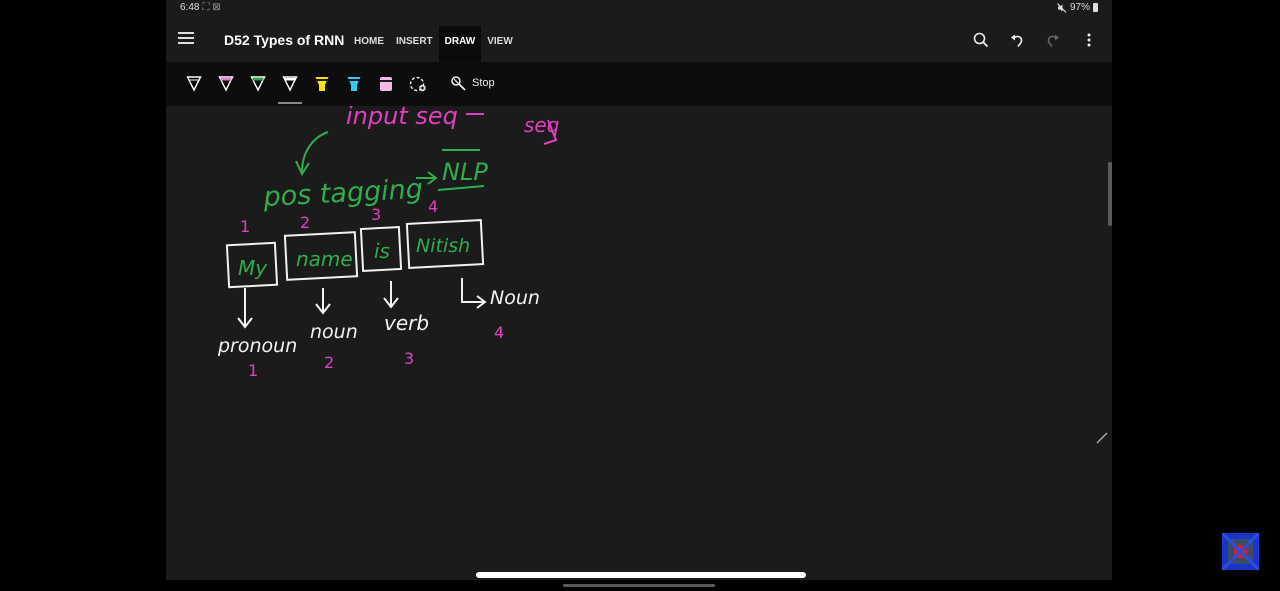 This screenshot has height=591, width=1280. Describe the element at coordinates (639, 40) in the screenshot. I see `app-bar: D52 Types of RNN HOME INSERT DRAW VIEW` at that location.